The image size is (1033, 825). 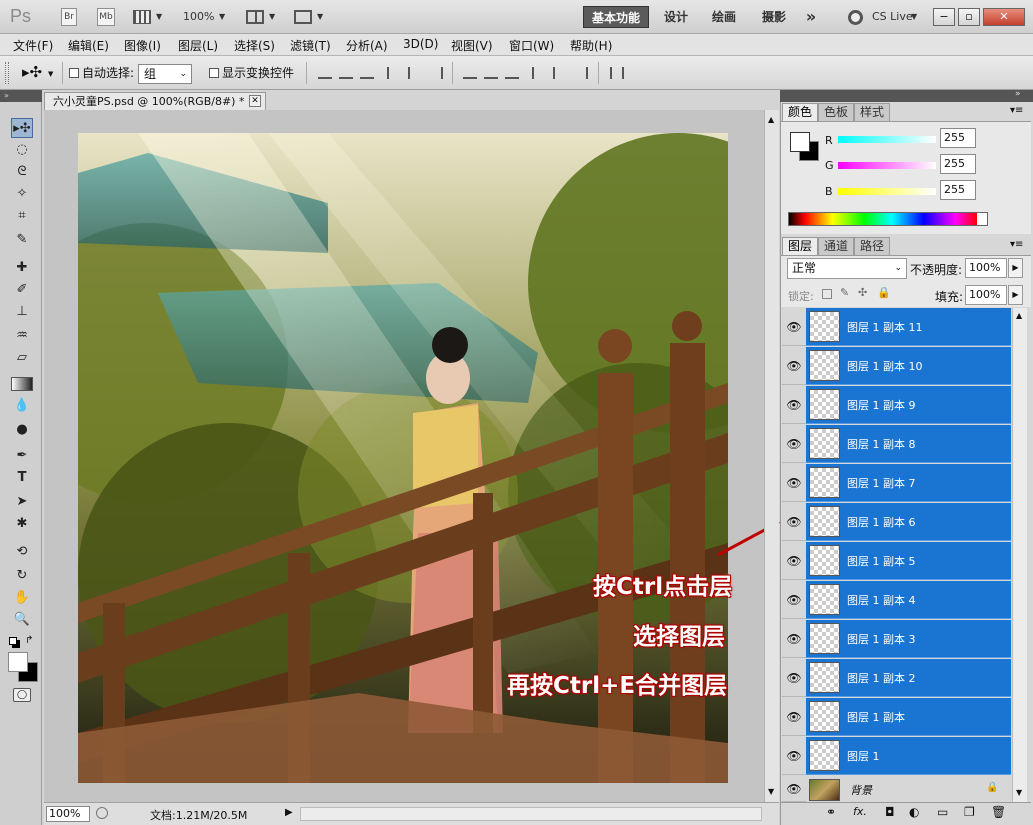 I want to click on color-panel-menu-icon: ▾≡, so click(x=1016, y=110).